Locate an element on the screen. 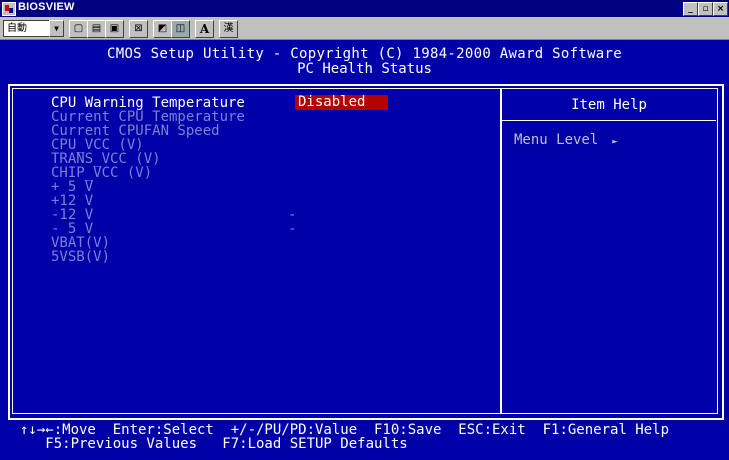 Image resolution: width=729 pixels, height=460 pixels. setting-trans-vcc: TRANS_VCC (V) is located at coordinates (106, 159).